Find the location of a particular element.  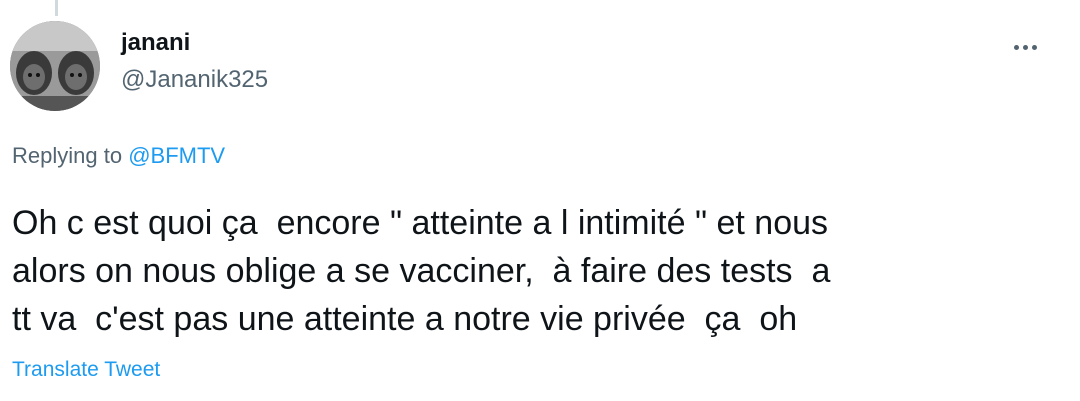

translate-tweet-link: Translate Tweet is located at coordinates (86, 370).